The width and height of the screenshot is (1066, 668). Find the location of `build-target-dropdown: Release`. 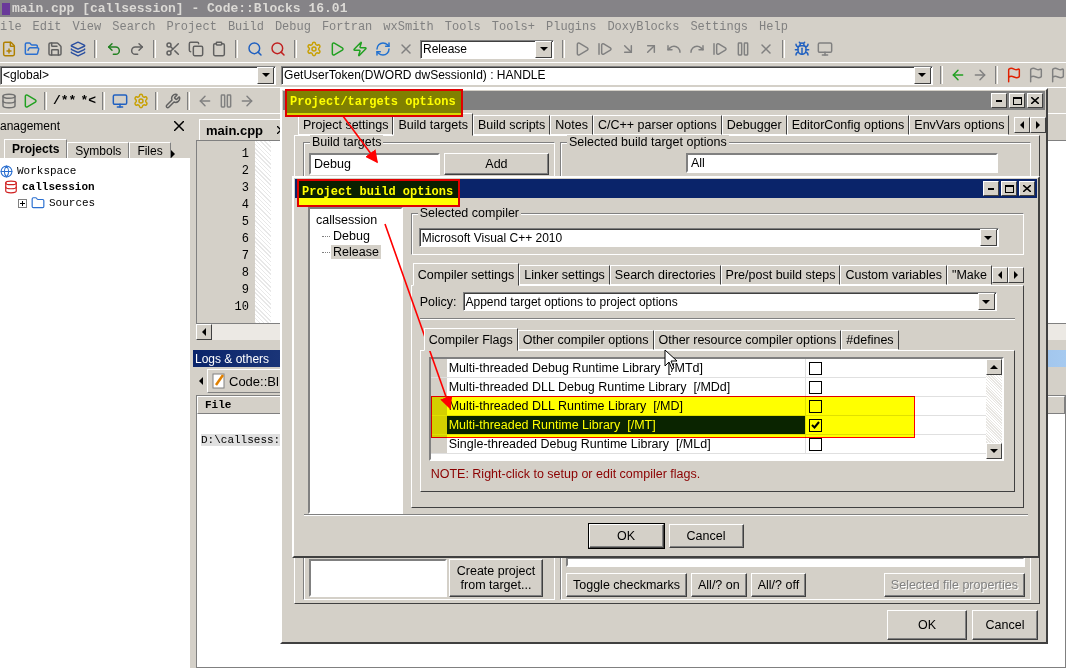

build-target-dropdown: Release is located at coordinates (487, 49).